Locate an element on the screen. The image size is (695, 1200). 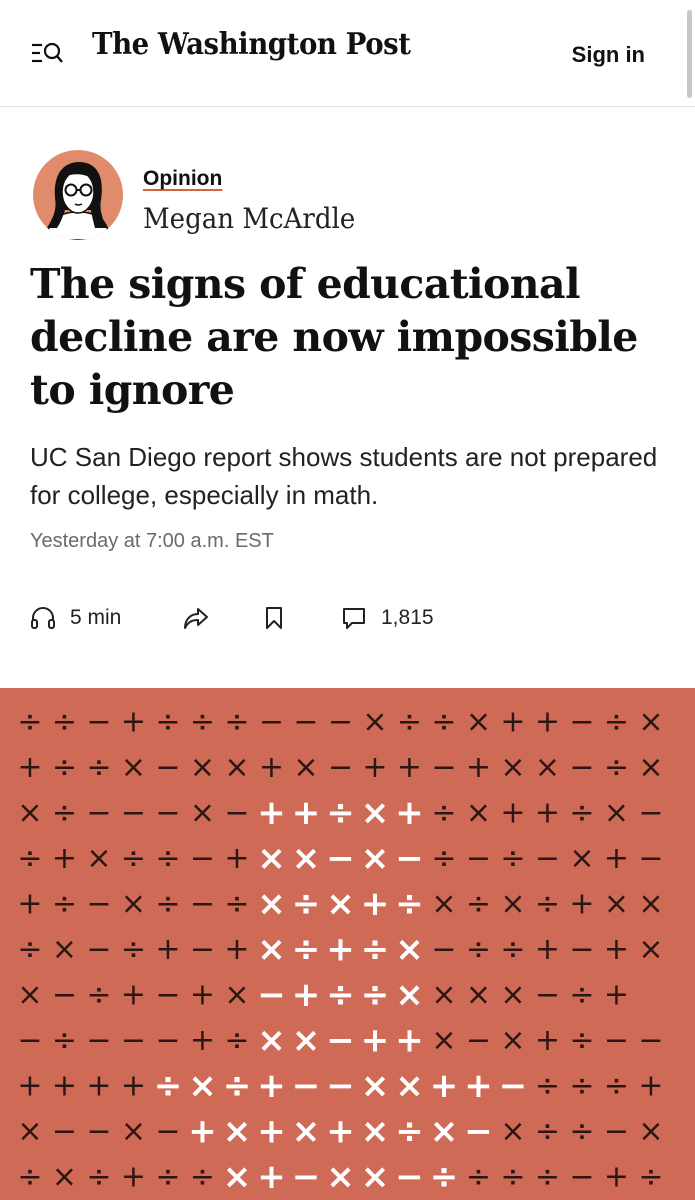
headphones-icon is located at coordinates (43, 618).